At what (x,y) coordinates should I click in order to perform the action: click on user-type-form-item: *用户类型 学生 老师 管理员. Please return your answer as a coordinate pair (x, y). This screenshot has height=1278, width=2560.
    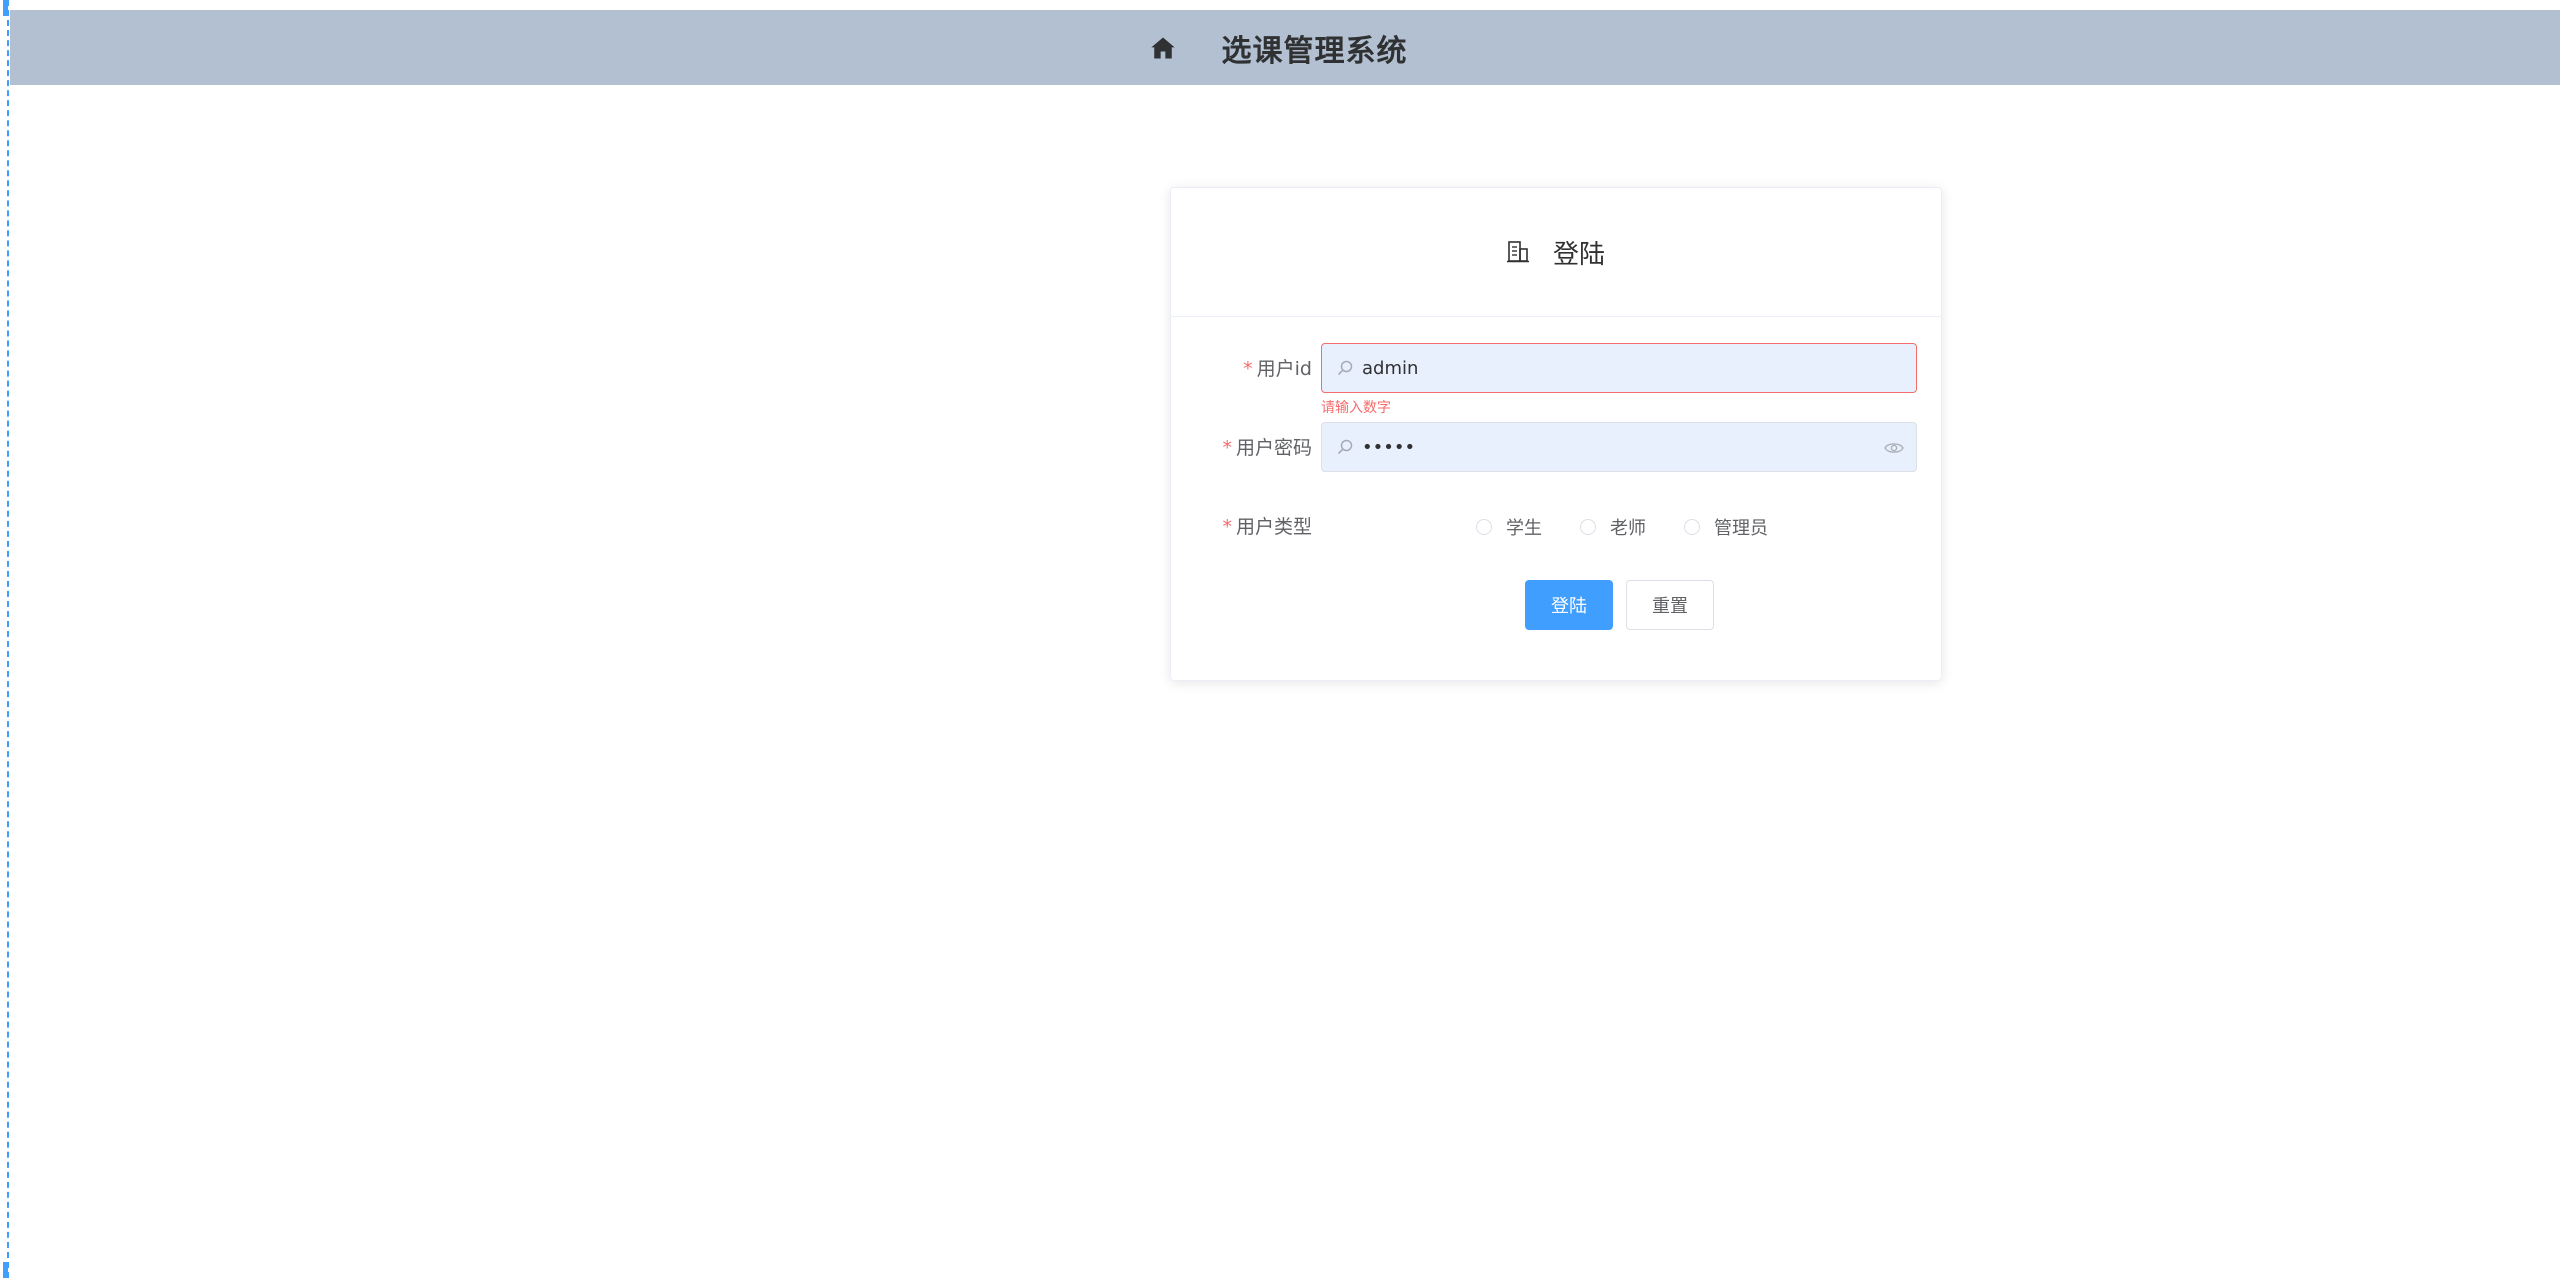
    Looking at the image, I should click on (1557, 527).